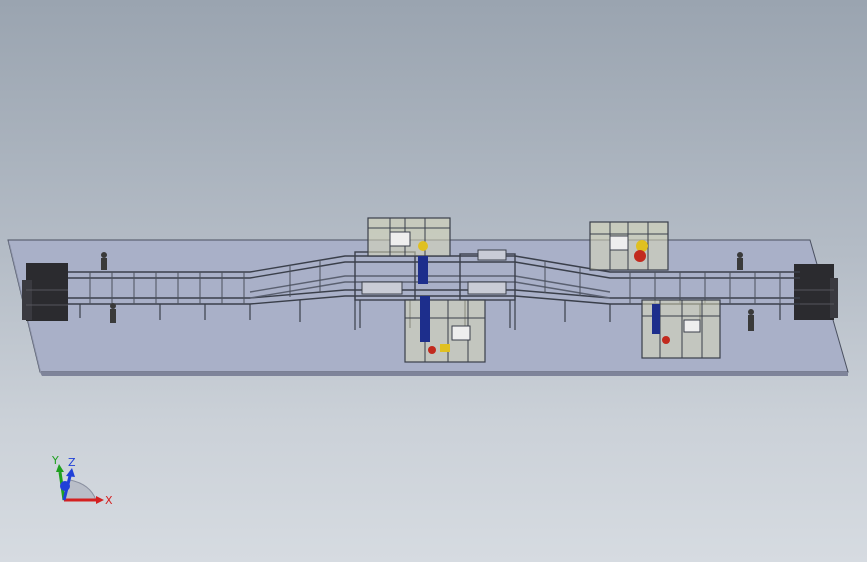 The image size is (867, 562). I want to click on z-axis-label: Z, so click(72, 462).